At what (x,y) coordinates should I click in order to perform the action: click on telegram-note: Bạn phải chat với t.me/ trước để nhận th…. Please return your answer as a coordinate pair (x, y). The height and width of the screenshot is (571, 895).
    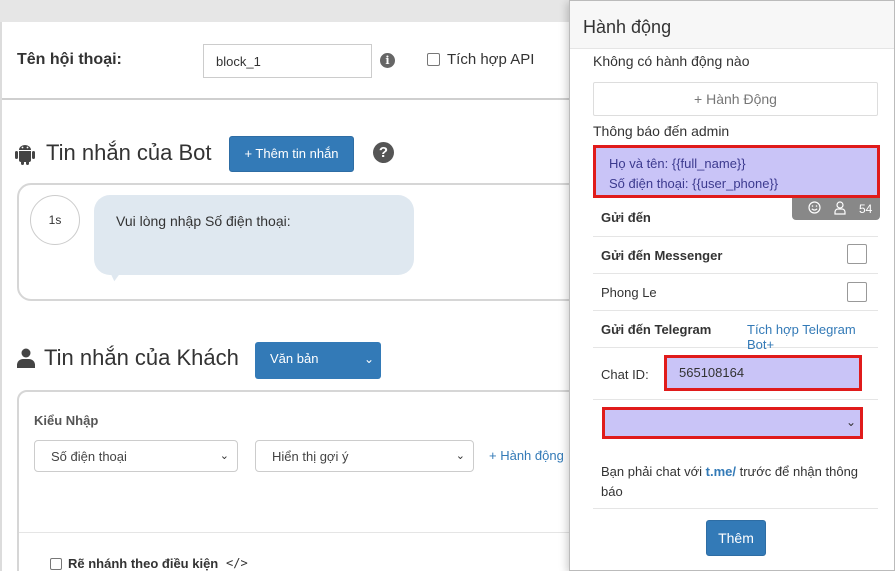
    Looking at the image, I should click on (733, 482).